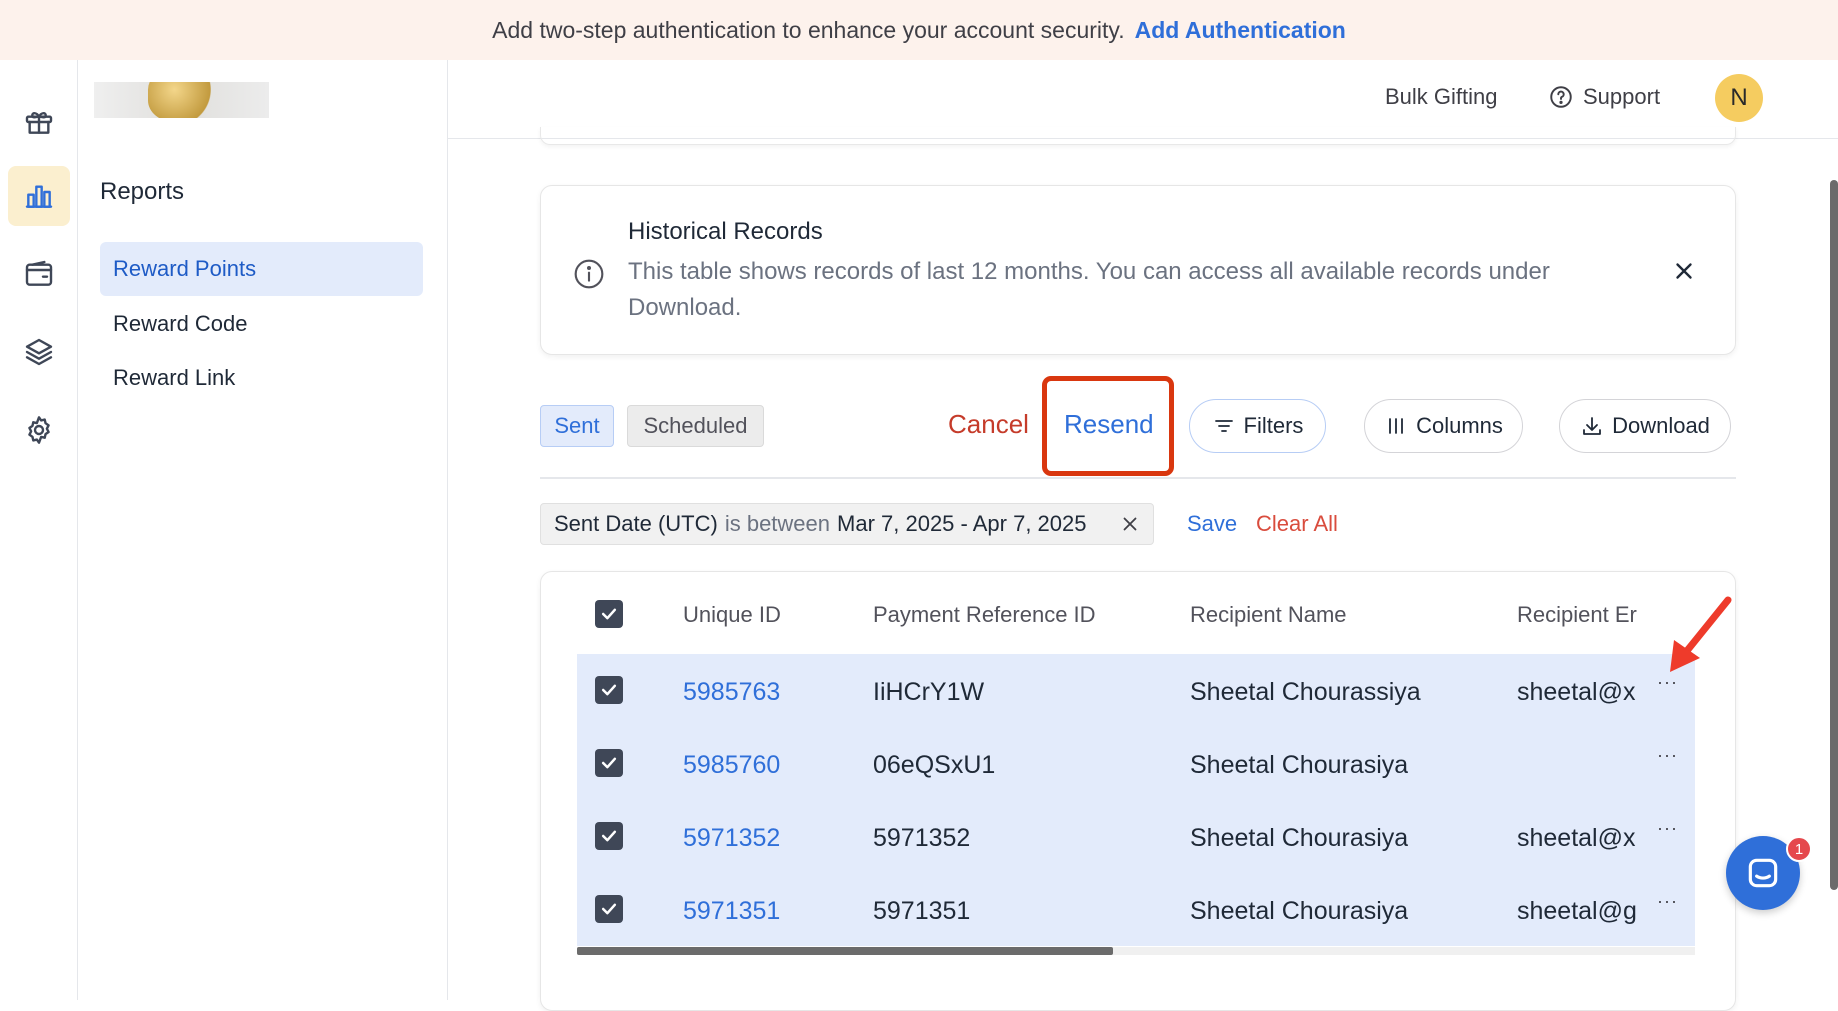  I want to click on rail-wallet, so click(39, 274).